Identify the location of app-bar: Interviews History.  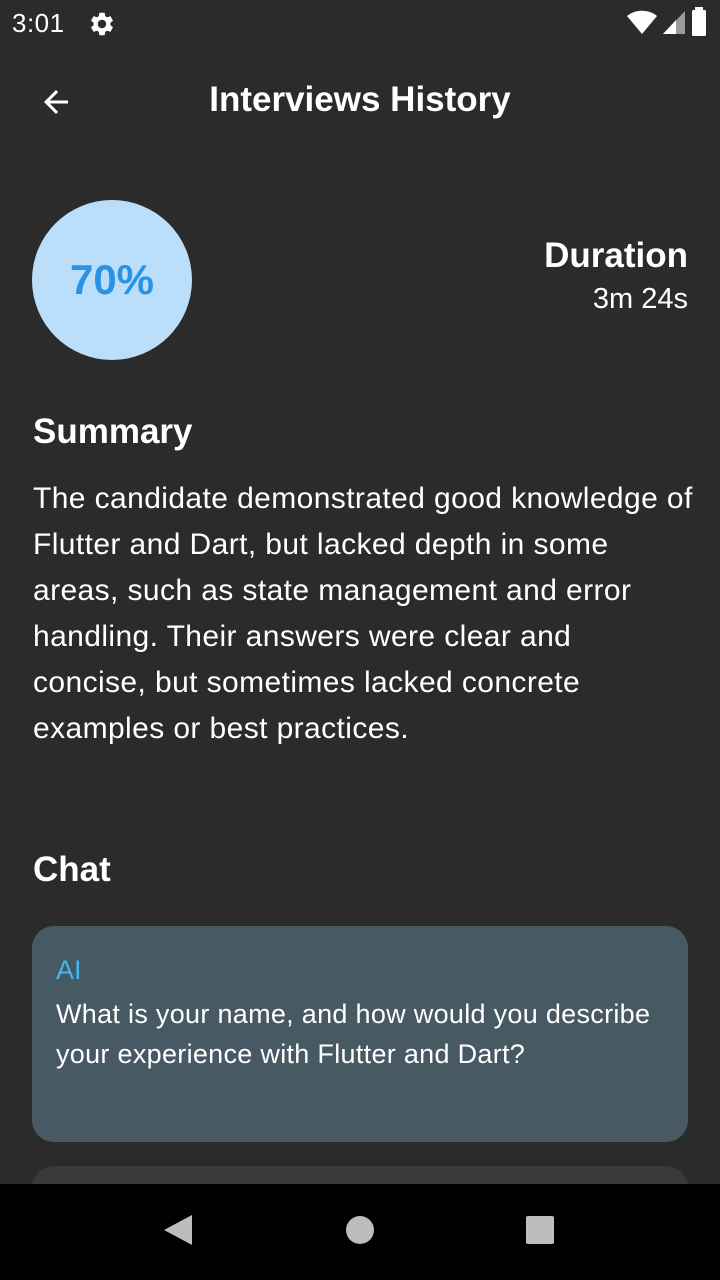
(360, 104).